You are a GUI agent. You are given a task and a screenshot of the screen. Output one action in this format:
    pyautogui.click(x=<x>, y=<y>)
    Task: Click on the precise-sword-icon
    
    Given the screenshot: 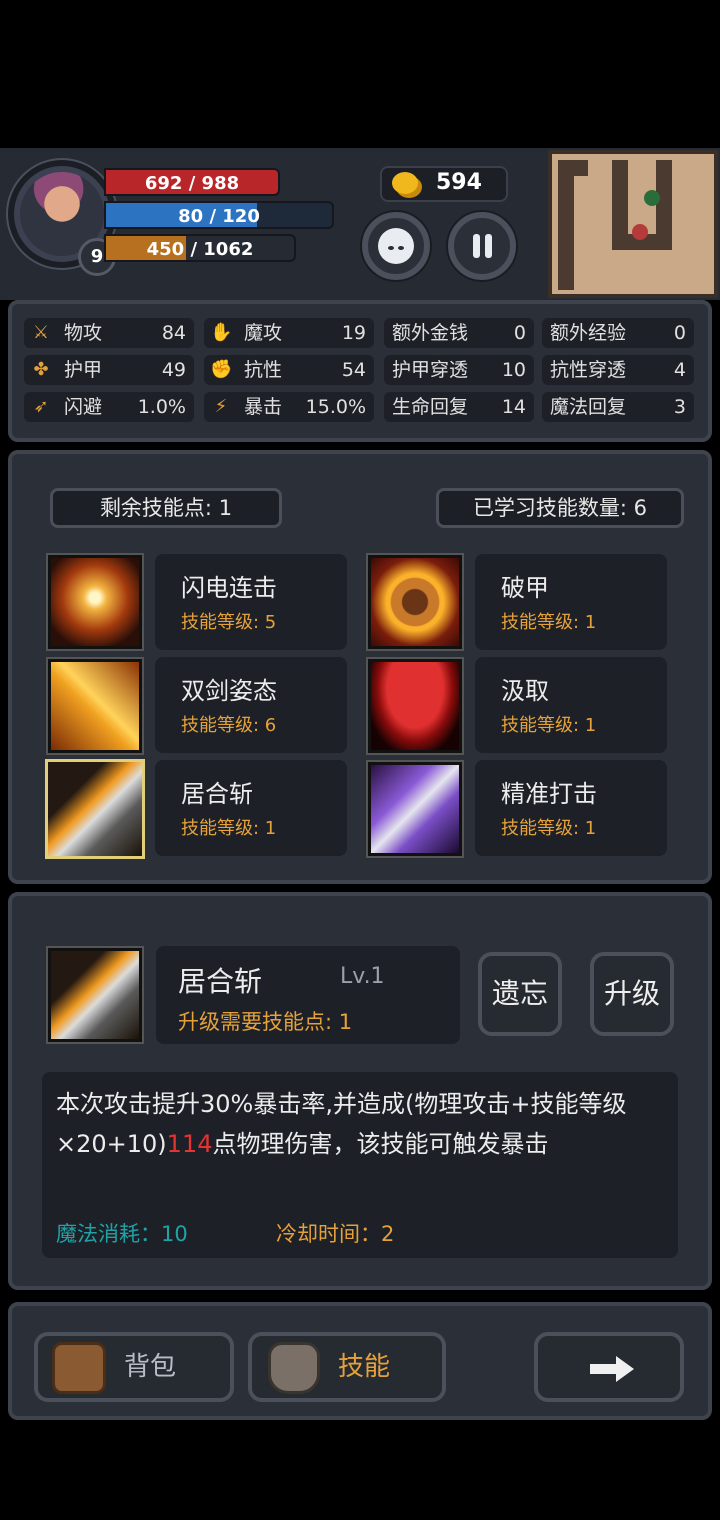 What is the action you would take?
    pyautogui.click(x=415, y=809)
    